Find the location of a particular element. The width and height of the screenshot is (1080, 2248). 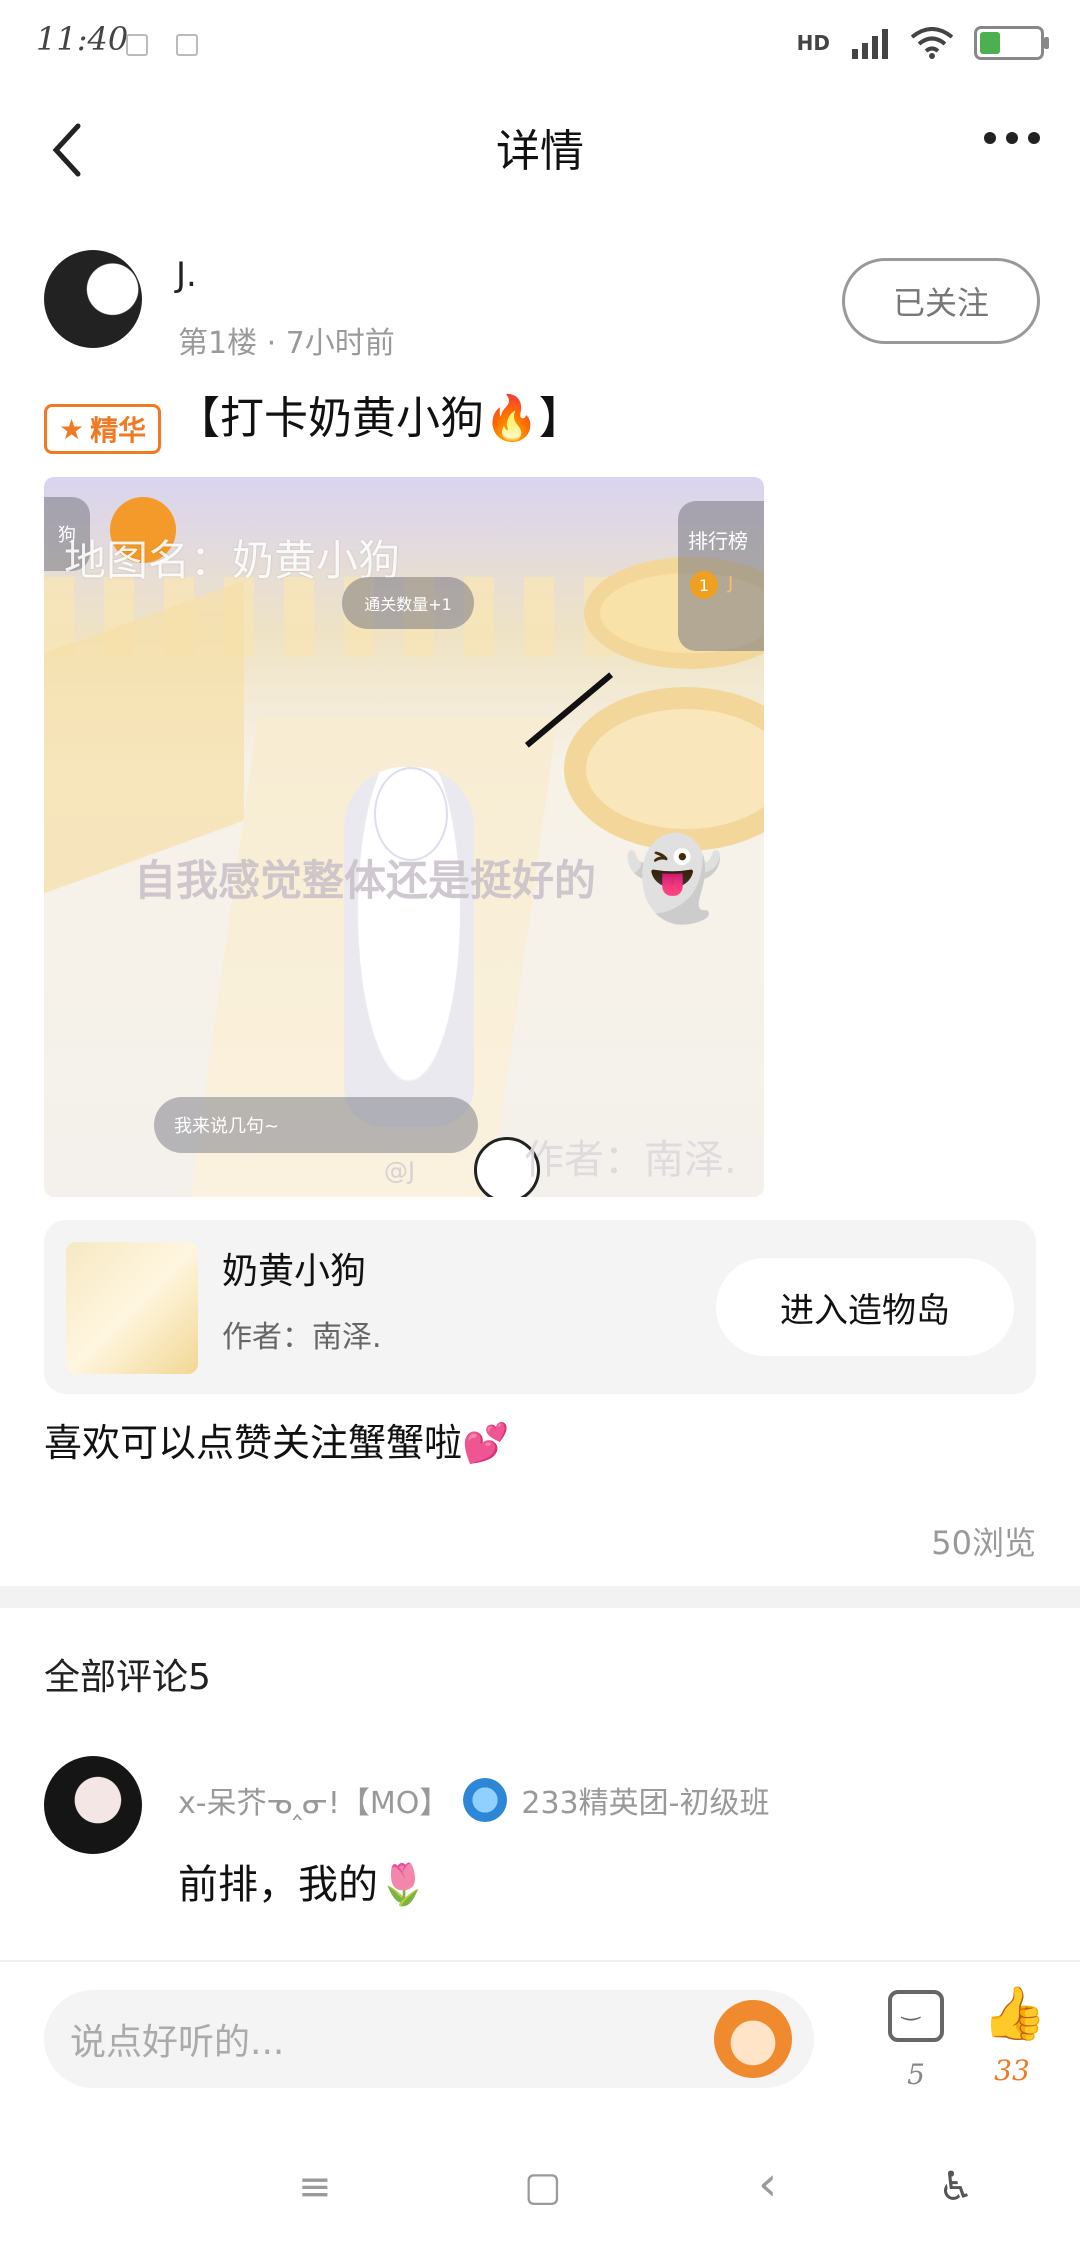

comment-group: 233精英团-初级班 is located at coordinates (645, 1803).